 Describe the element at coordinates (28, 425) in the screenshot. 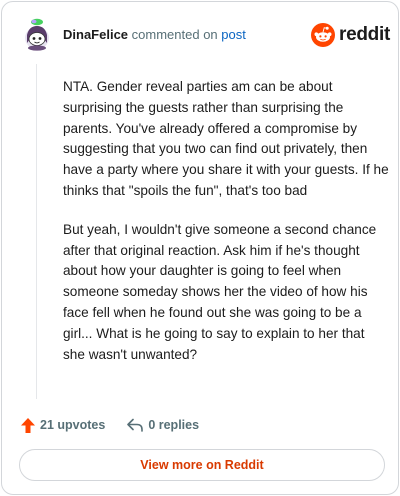

I see `upvote-arrow-icon` at that location.